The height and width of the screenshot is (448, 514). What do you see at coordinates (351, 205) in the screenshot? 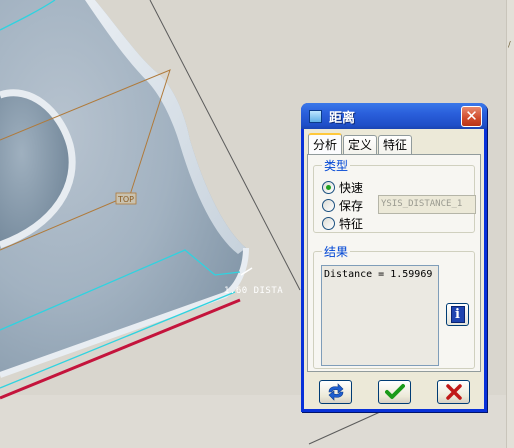
I see `radio-save-label: 保存` at bounding box center [351, 205].